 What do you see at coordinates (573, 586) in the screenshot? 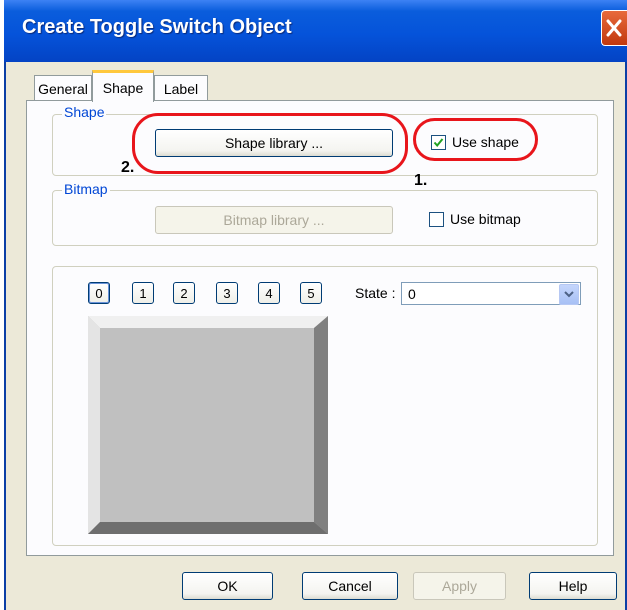
I see `help-button: Help` at bounding box center [573, 586].